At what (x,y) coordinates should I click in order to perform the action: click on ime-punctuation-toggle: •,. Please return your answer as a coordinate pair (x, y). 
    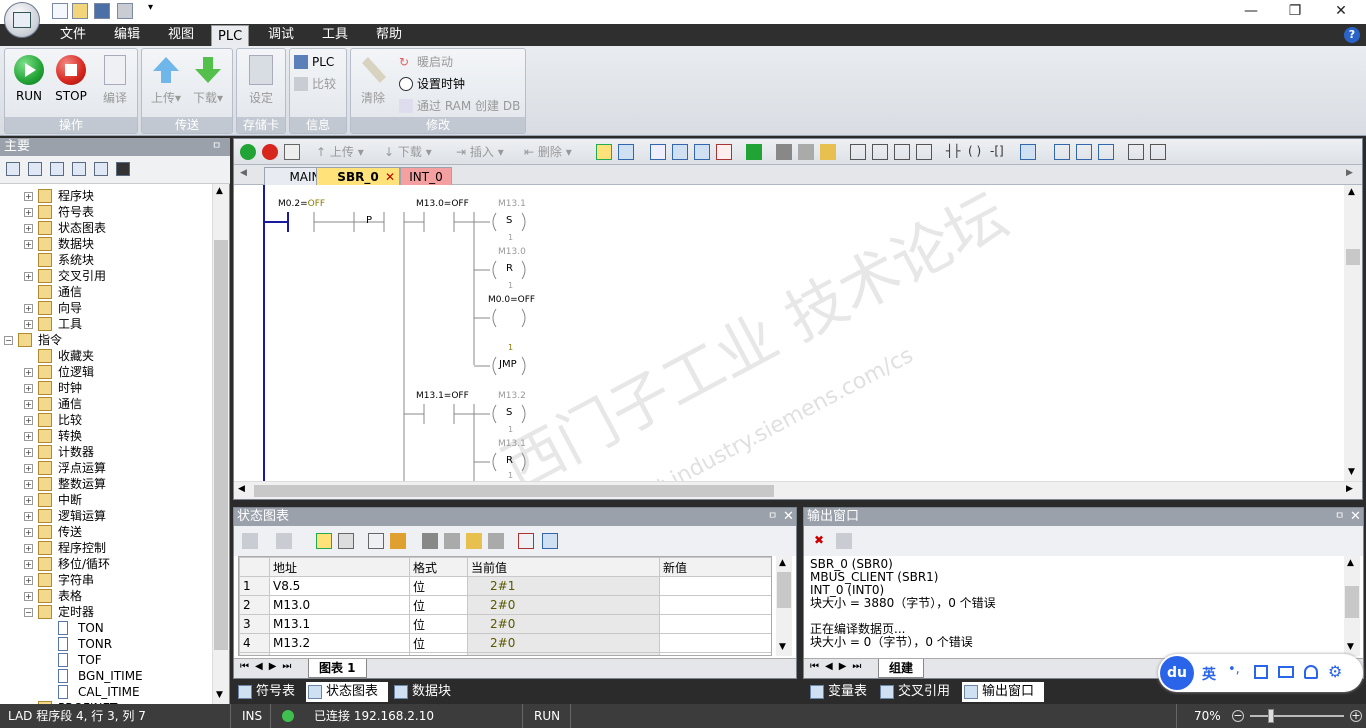
    Looking at the image, I should click on (1234, 669).